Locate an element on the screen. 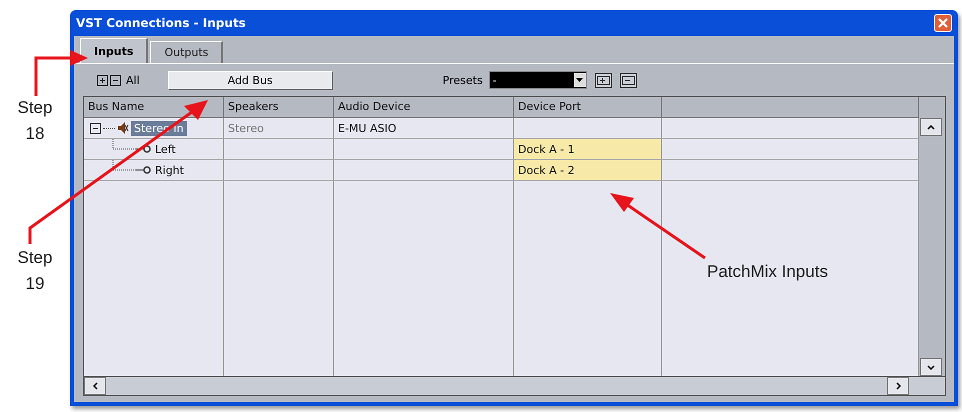 This screenshot has width=962, height=412. caret-icon is located at coordinates (580, 80).